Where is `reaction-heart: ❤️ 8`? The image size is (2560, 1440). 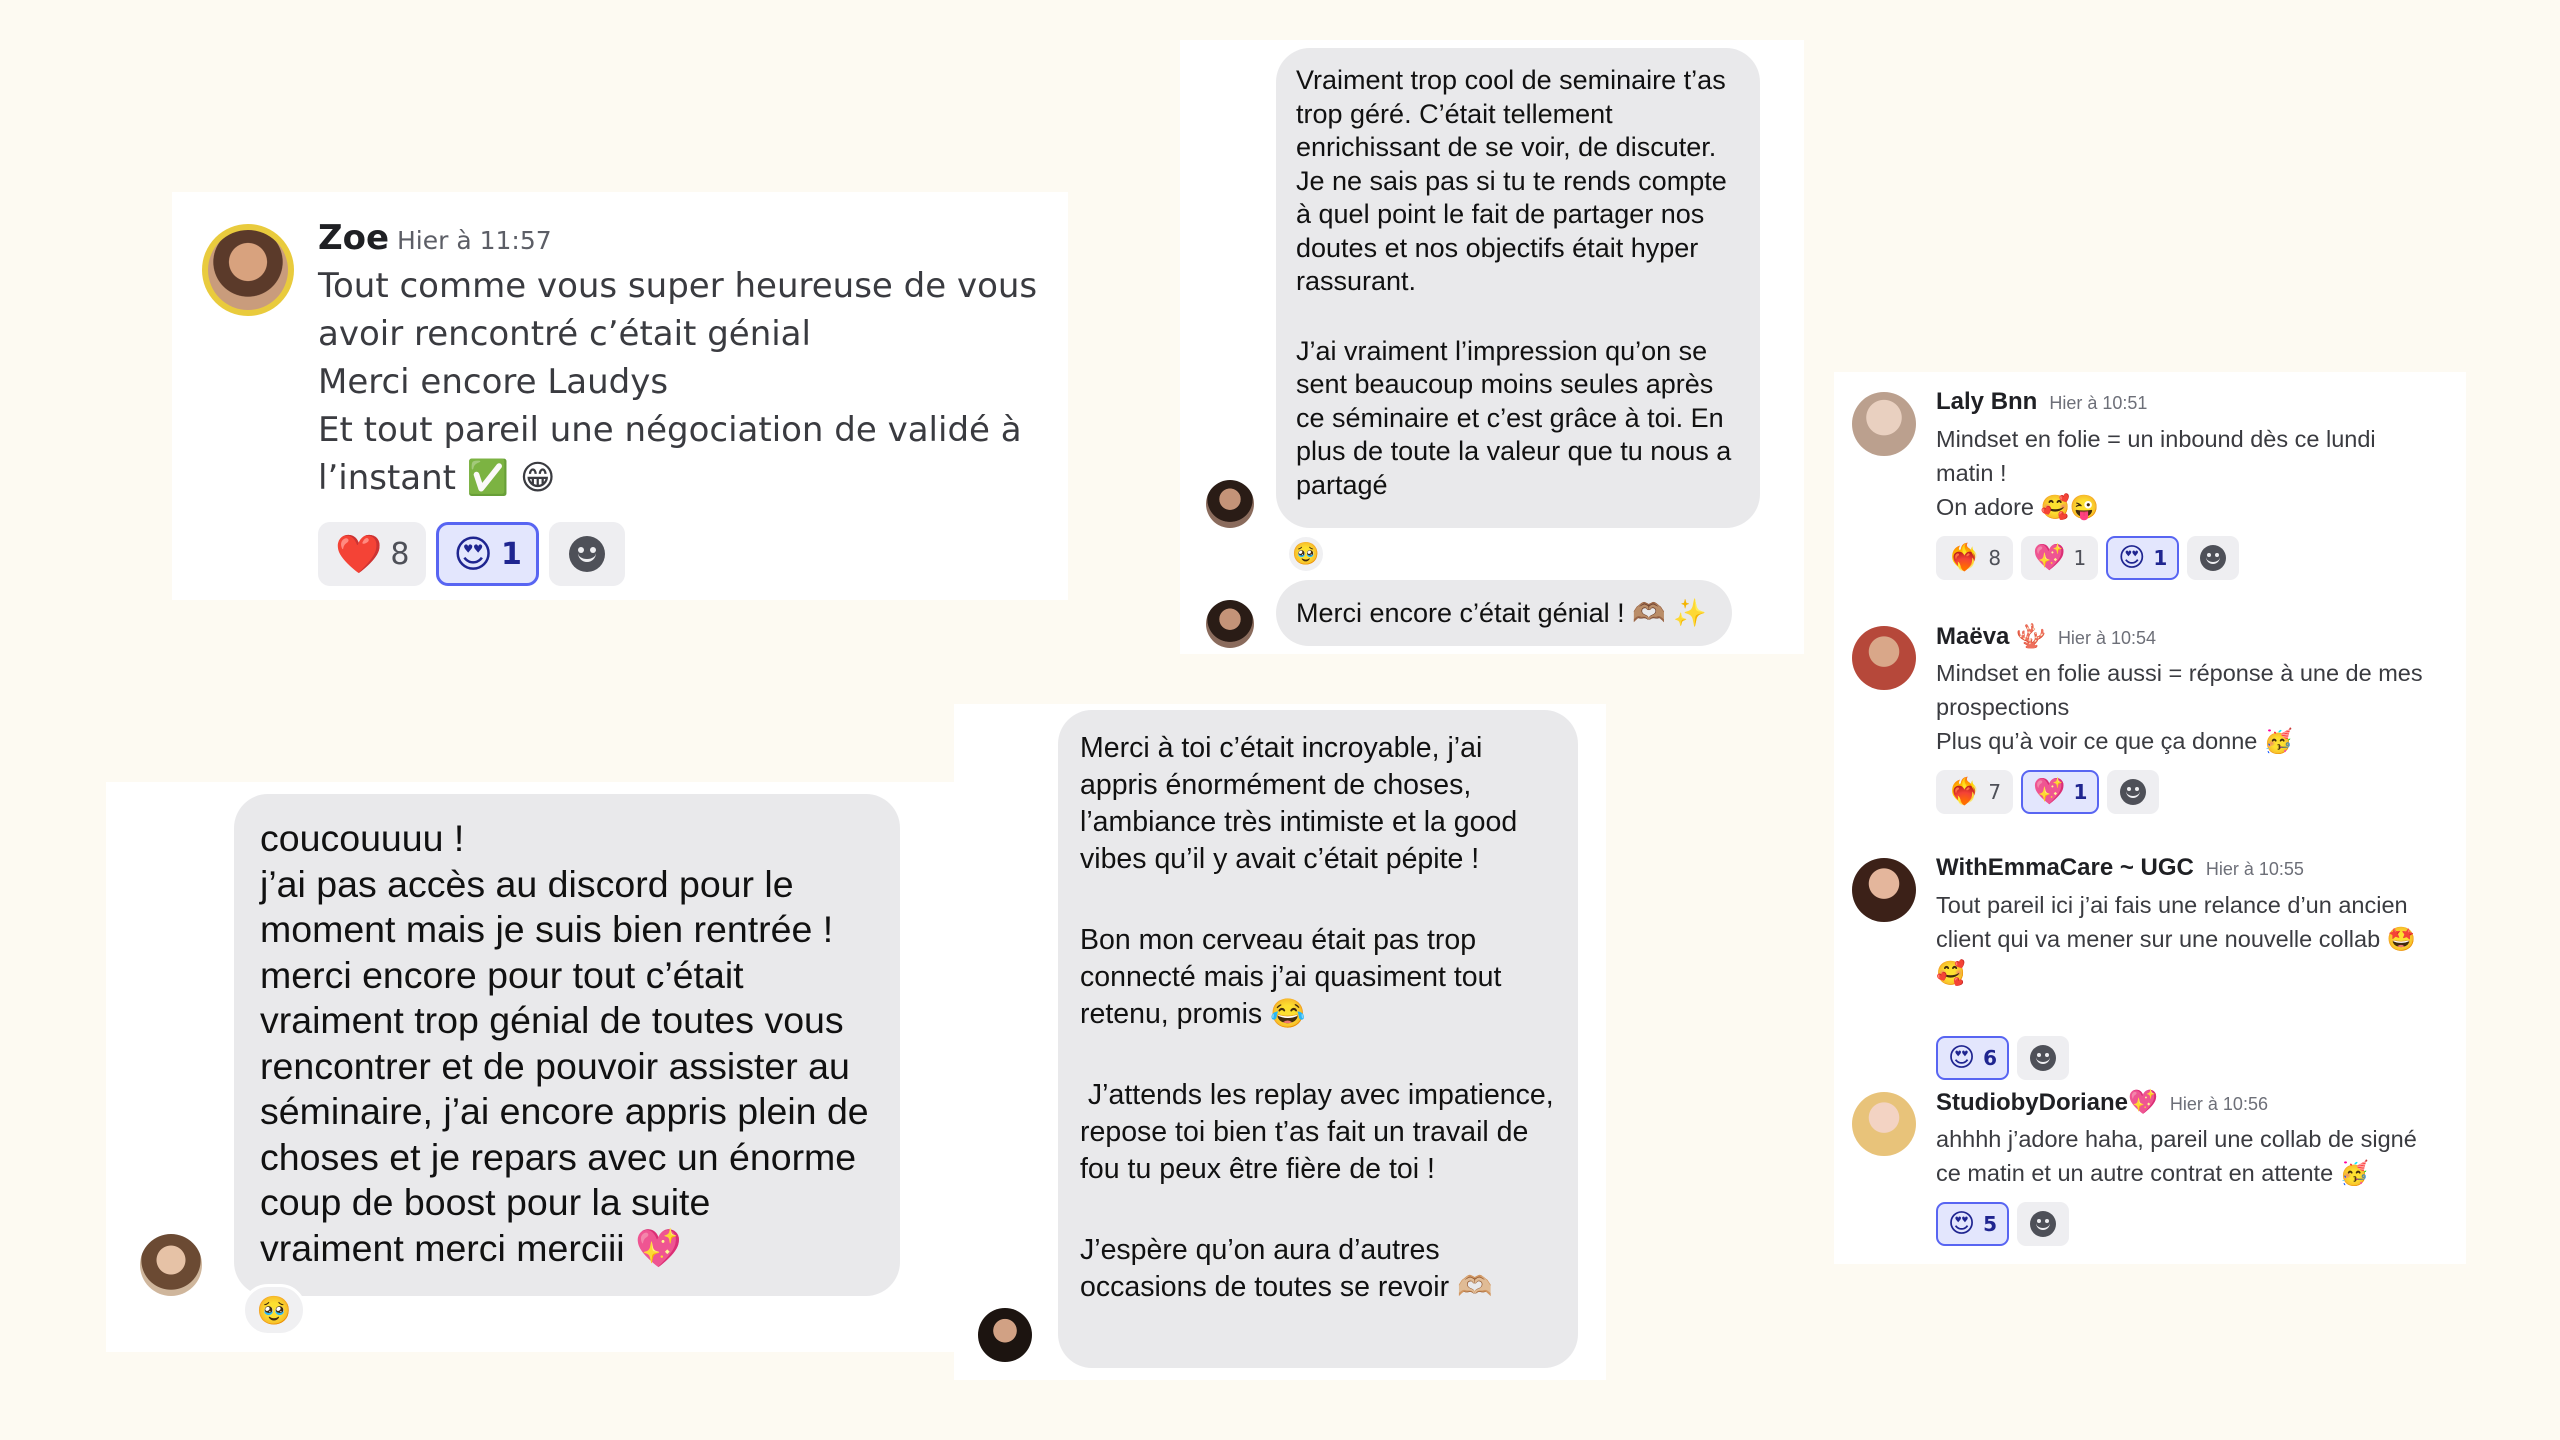
reaction-heart: ❤️ 8 is located at coordinates (372, 554).